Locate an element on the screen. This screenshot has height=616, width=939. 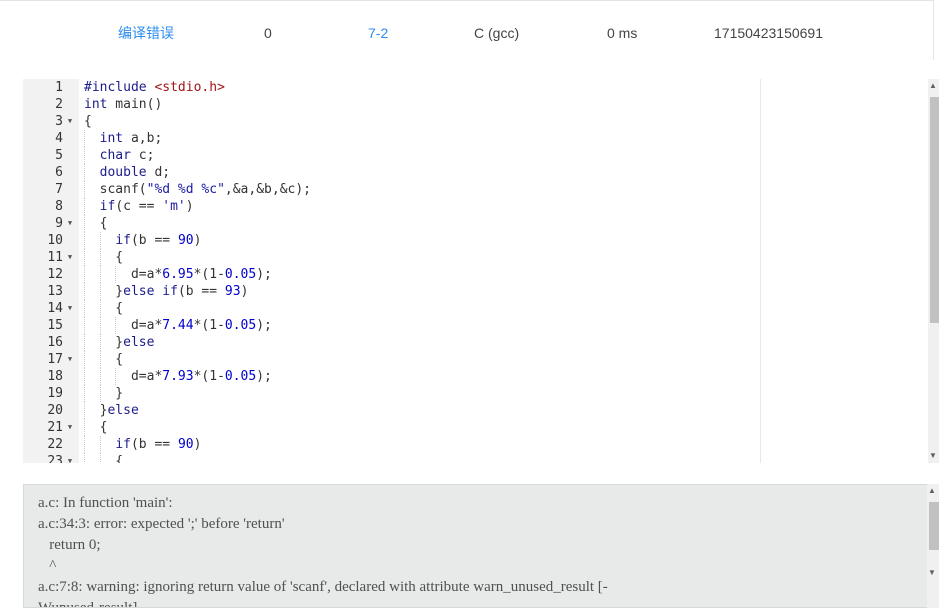
code-line: 11 ▼ { is located at coordinates (481, 257).